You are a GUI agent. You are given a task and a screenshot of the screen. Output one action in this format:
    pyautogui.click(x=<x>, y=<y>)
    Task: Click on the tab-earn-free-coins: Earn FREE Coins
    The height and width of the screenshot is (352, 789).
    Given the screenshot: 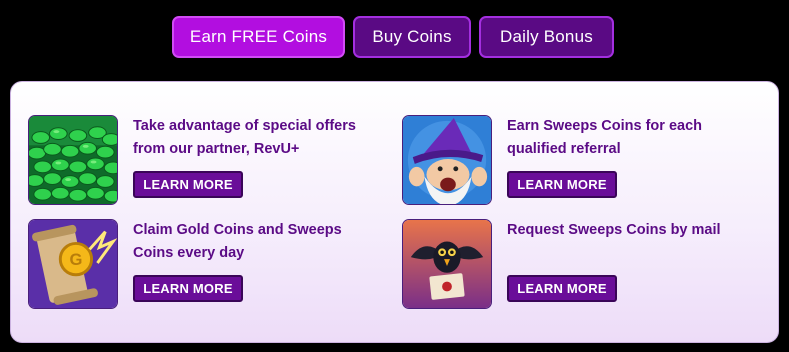 What is the action you would take?
    pyautogui.click(x=258, y=37)
    